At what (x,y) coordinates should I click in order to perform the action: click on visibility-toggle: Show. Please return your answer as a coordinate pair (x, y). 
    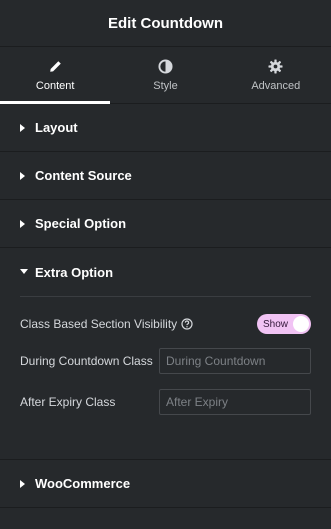
    Looking at the image, I should click on (284, 324).